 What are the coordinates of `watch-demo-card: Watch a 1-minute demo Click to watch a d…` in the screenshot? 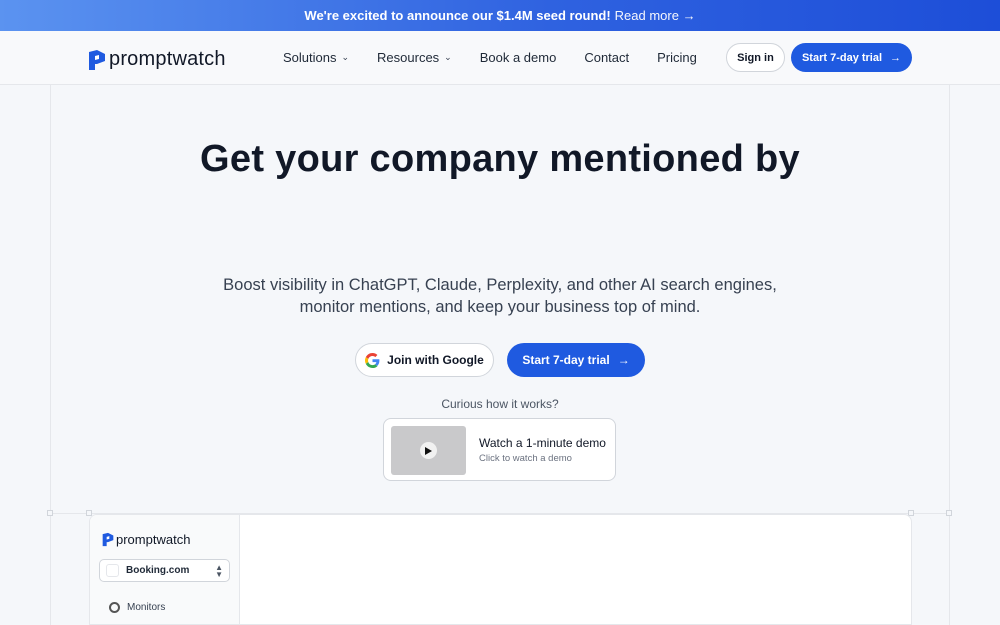 It's located at (499, 449).